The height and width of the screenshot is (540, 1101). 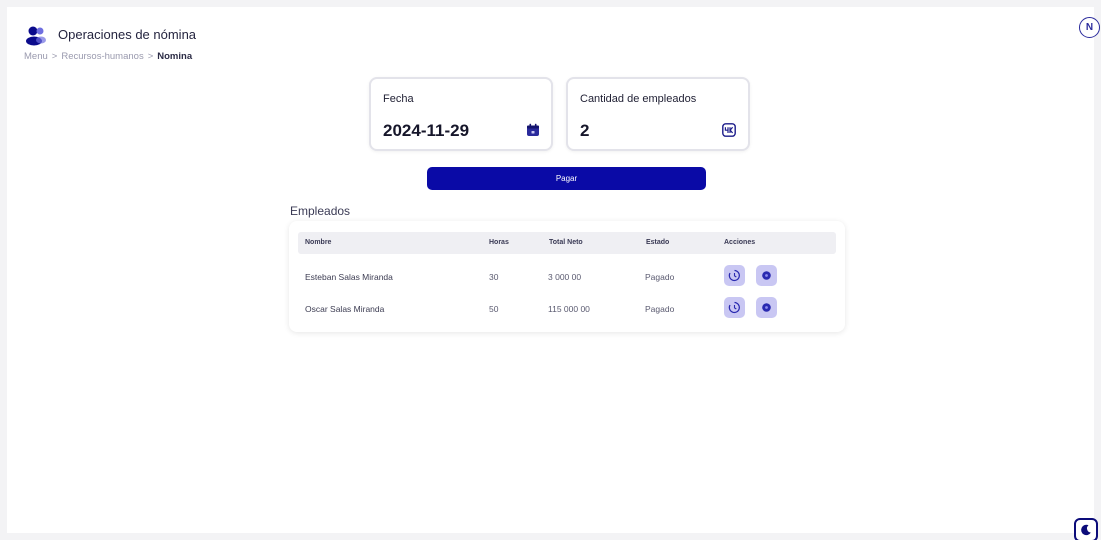 What do you see at coordinates (426, 130) in the screenshot?
I see `fecha-value: 2024-11-29` at bounding box center [426, 130].